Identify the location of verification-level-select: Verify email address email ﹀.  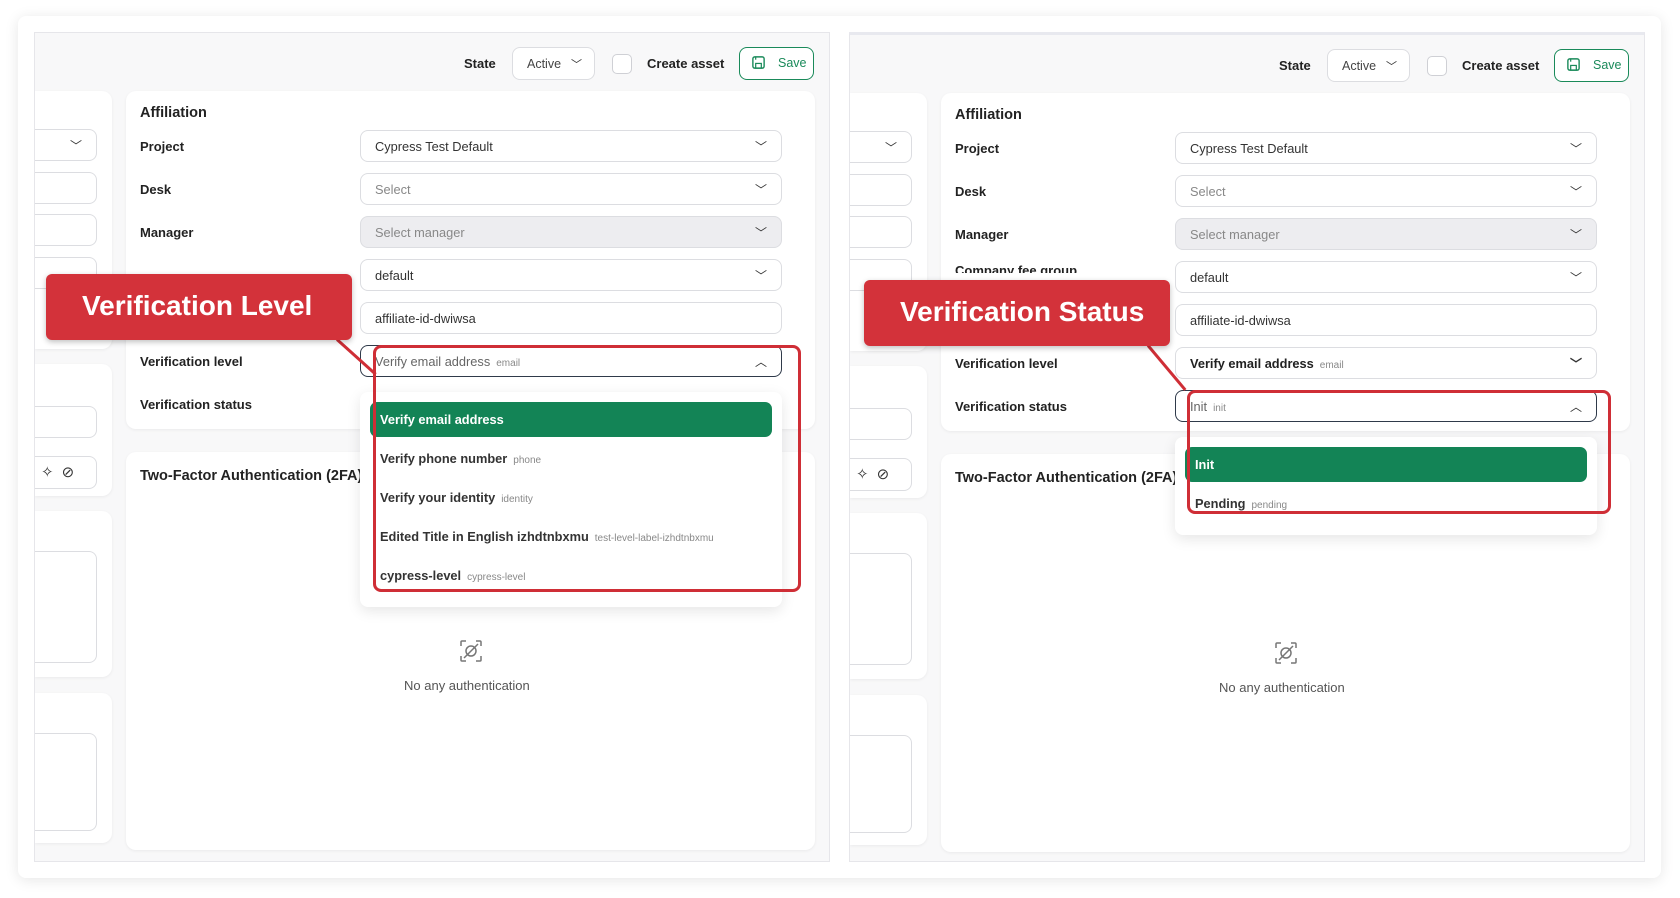
(1386, 363).